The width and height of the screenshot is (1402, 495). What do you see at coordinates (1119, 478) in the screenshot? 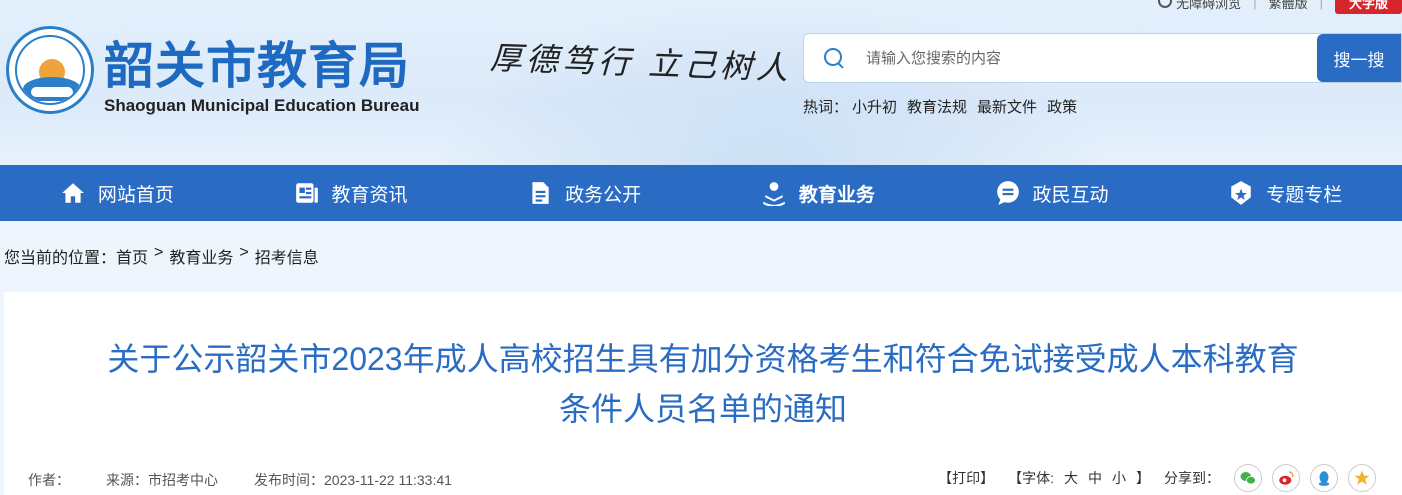
I see `font-size-small-button: 小` at bounding box center [1119, 478].